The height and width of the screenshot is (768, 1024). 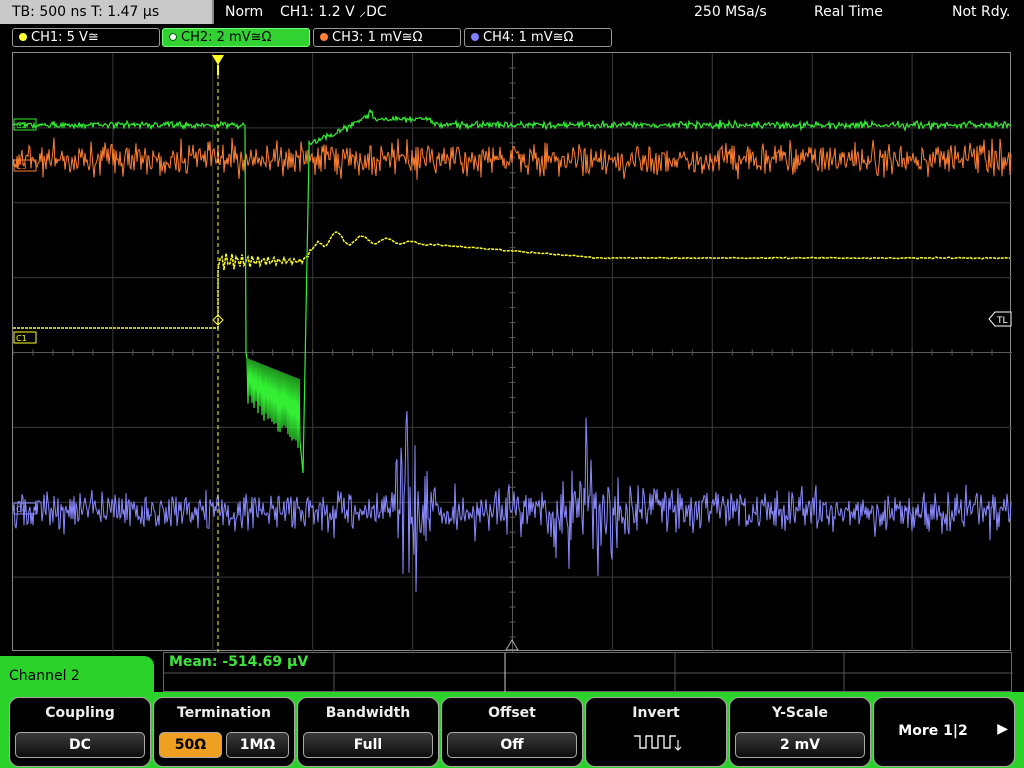 I want to click on ch4-color-icon, so click(x=475, y=37).